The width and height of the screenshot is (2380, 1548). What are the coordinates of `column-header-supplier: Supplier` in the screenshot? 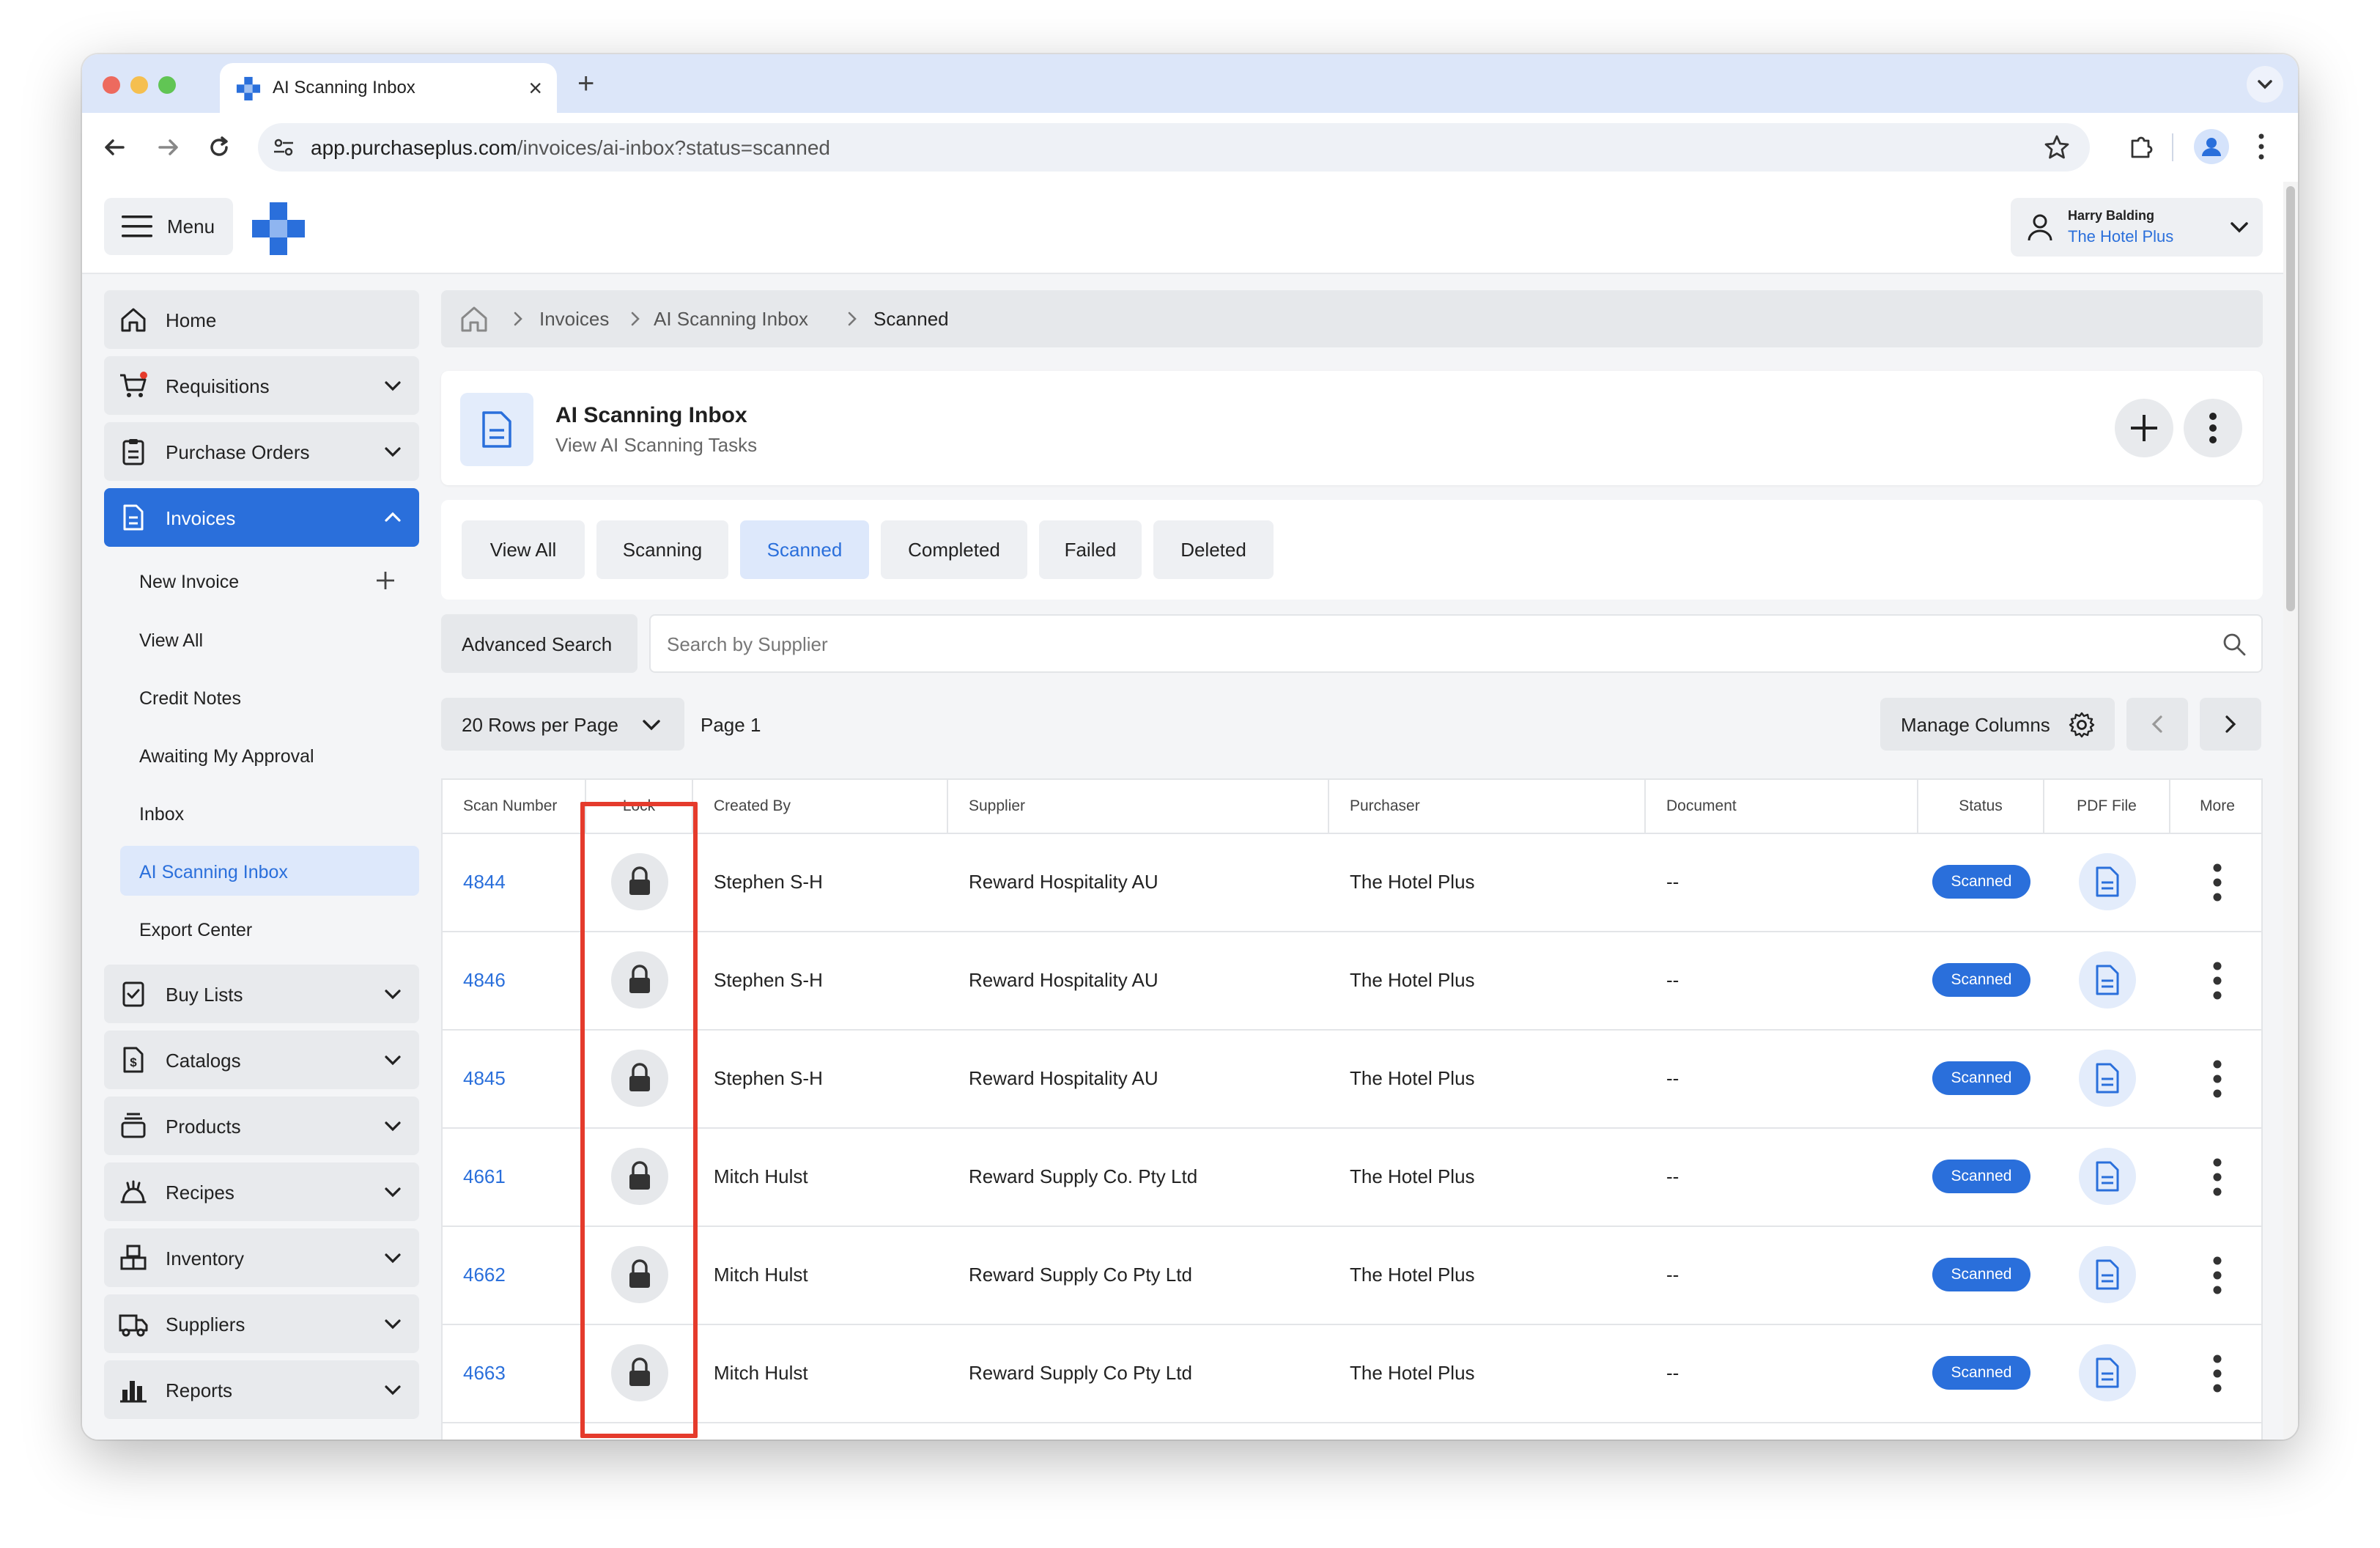 It's located at (1138, 806).